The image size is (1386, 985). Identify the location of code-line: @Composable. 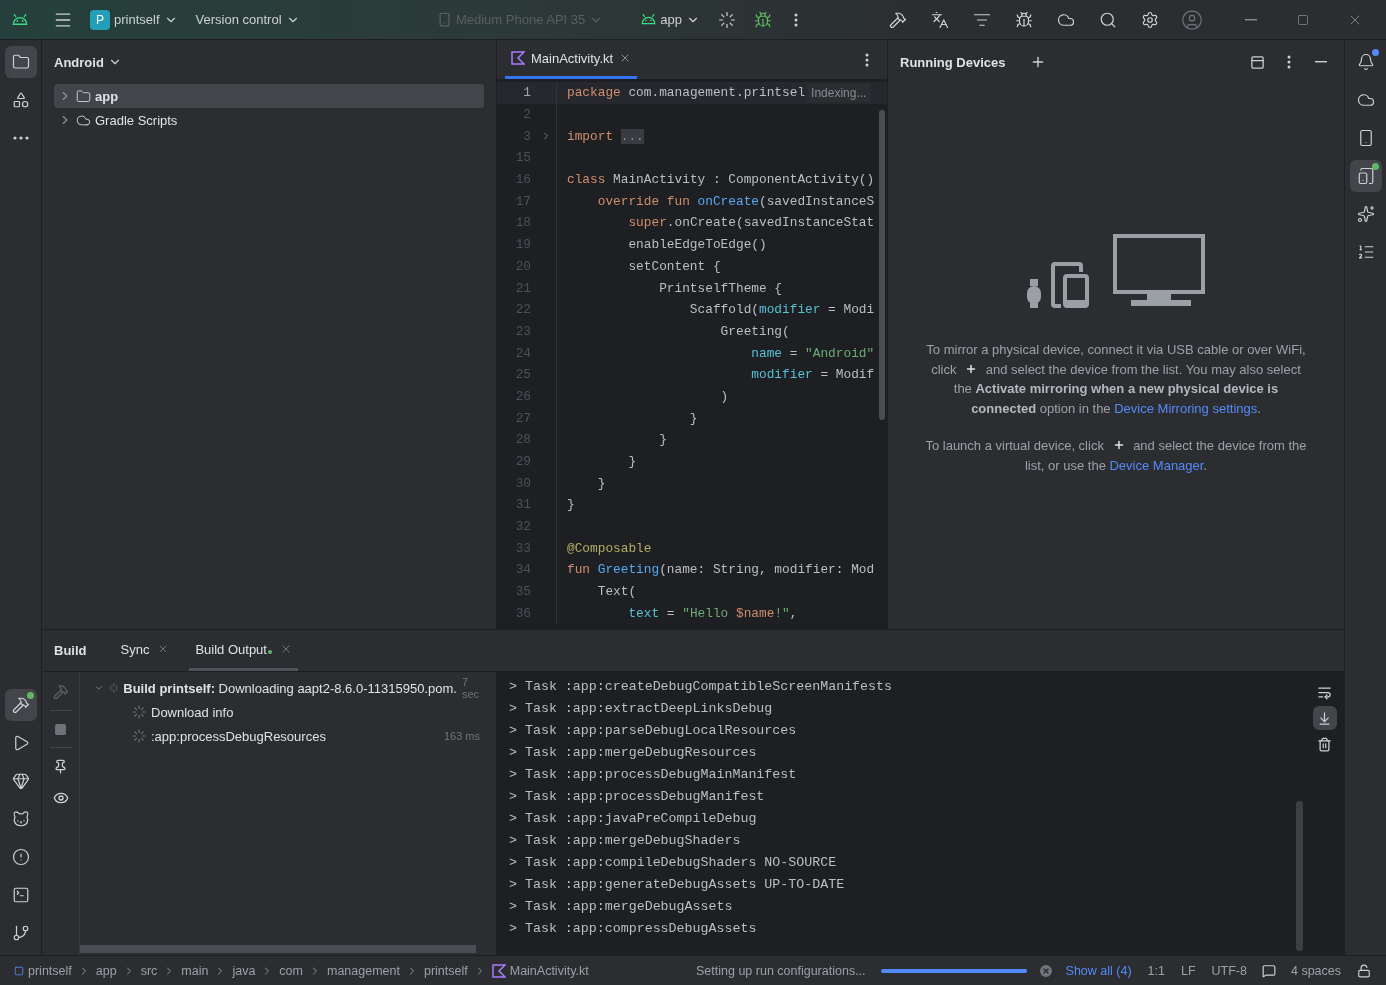
(609, 548).